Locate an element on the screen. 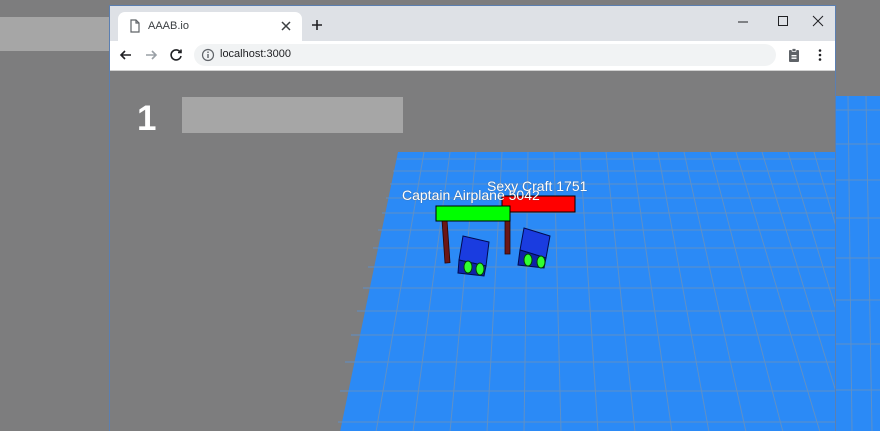 Image resolution: width=880 pixels, height=431 pixels. info-icon is located at coordinates (208, 55).